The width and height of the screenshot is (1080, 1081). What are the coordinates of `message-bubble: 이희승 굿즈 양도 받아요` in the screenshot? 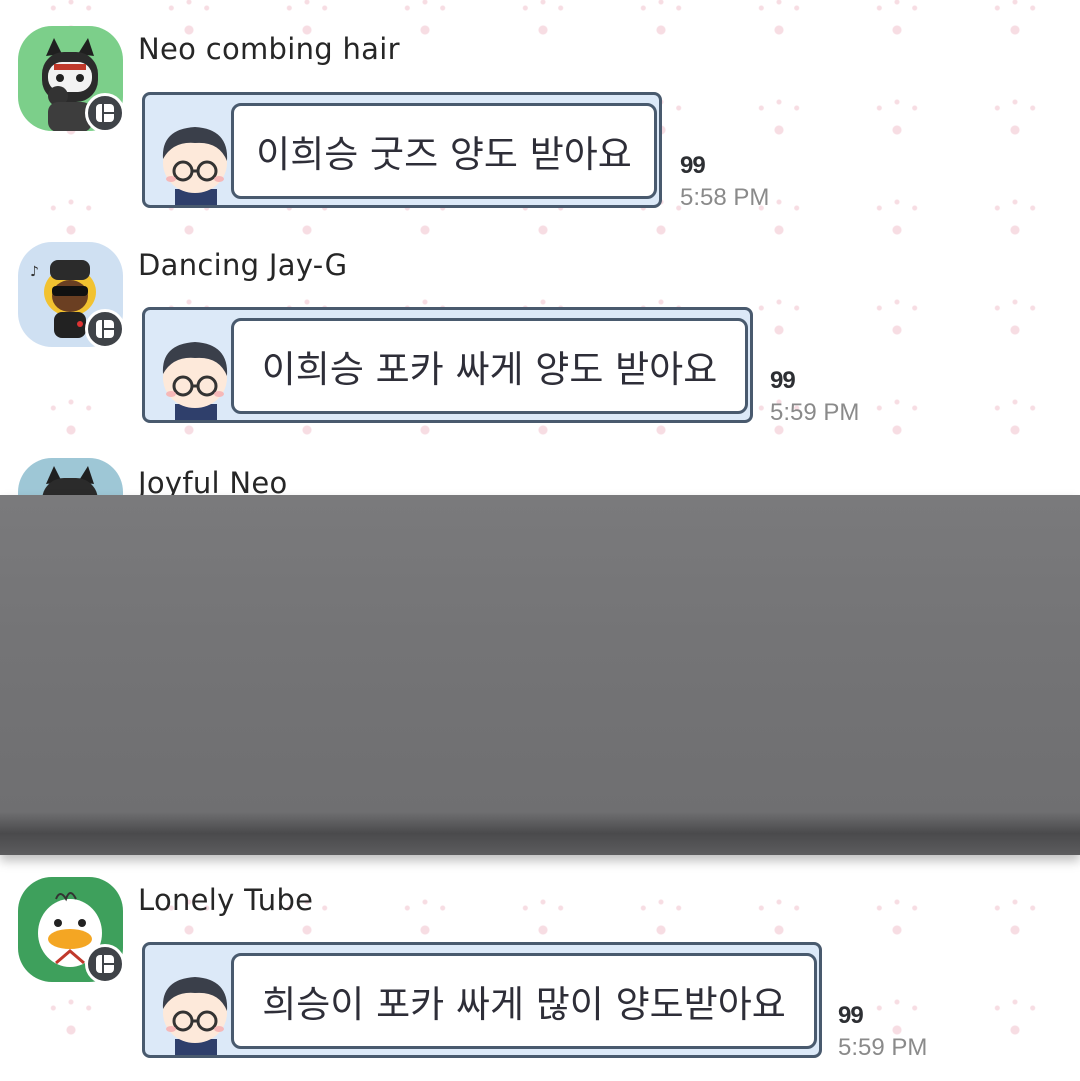 It's located at (402, 150).